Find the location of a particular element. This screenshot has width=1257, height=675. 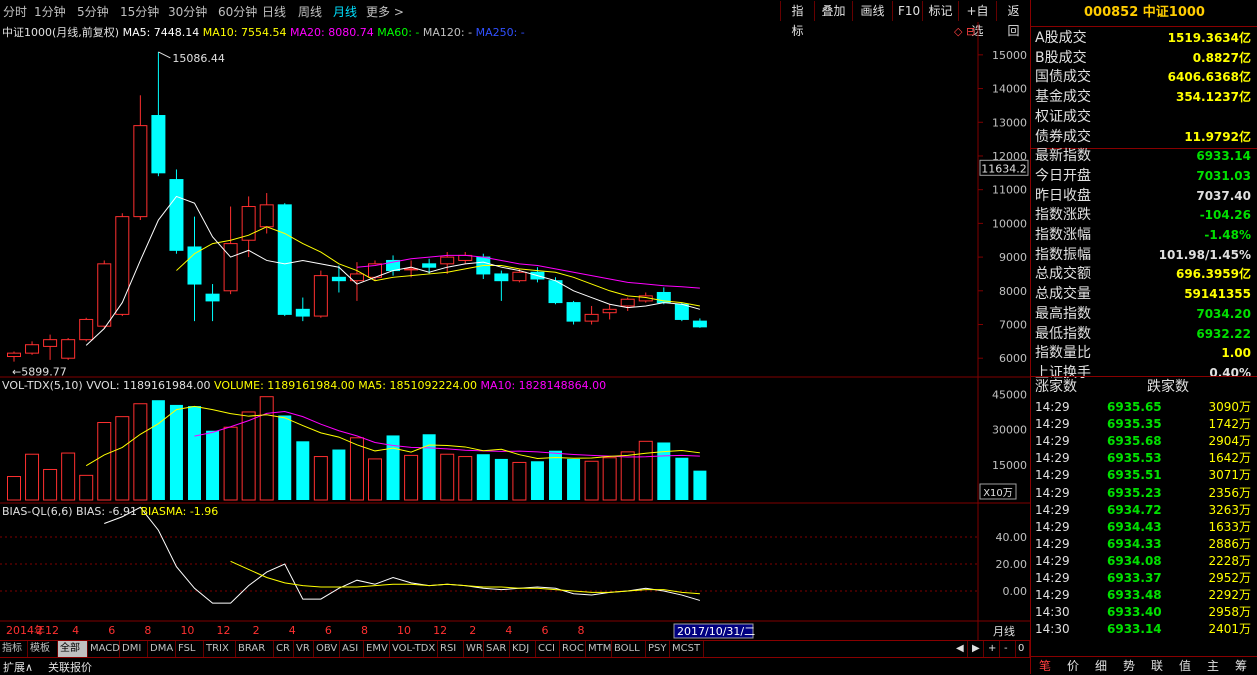

quote-row: 指数量比 1.00 is located at coordinates (1144, 353).